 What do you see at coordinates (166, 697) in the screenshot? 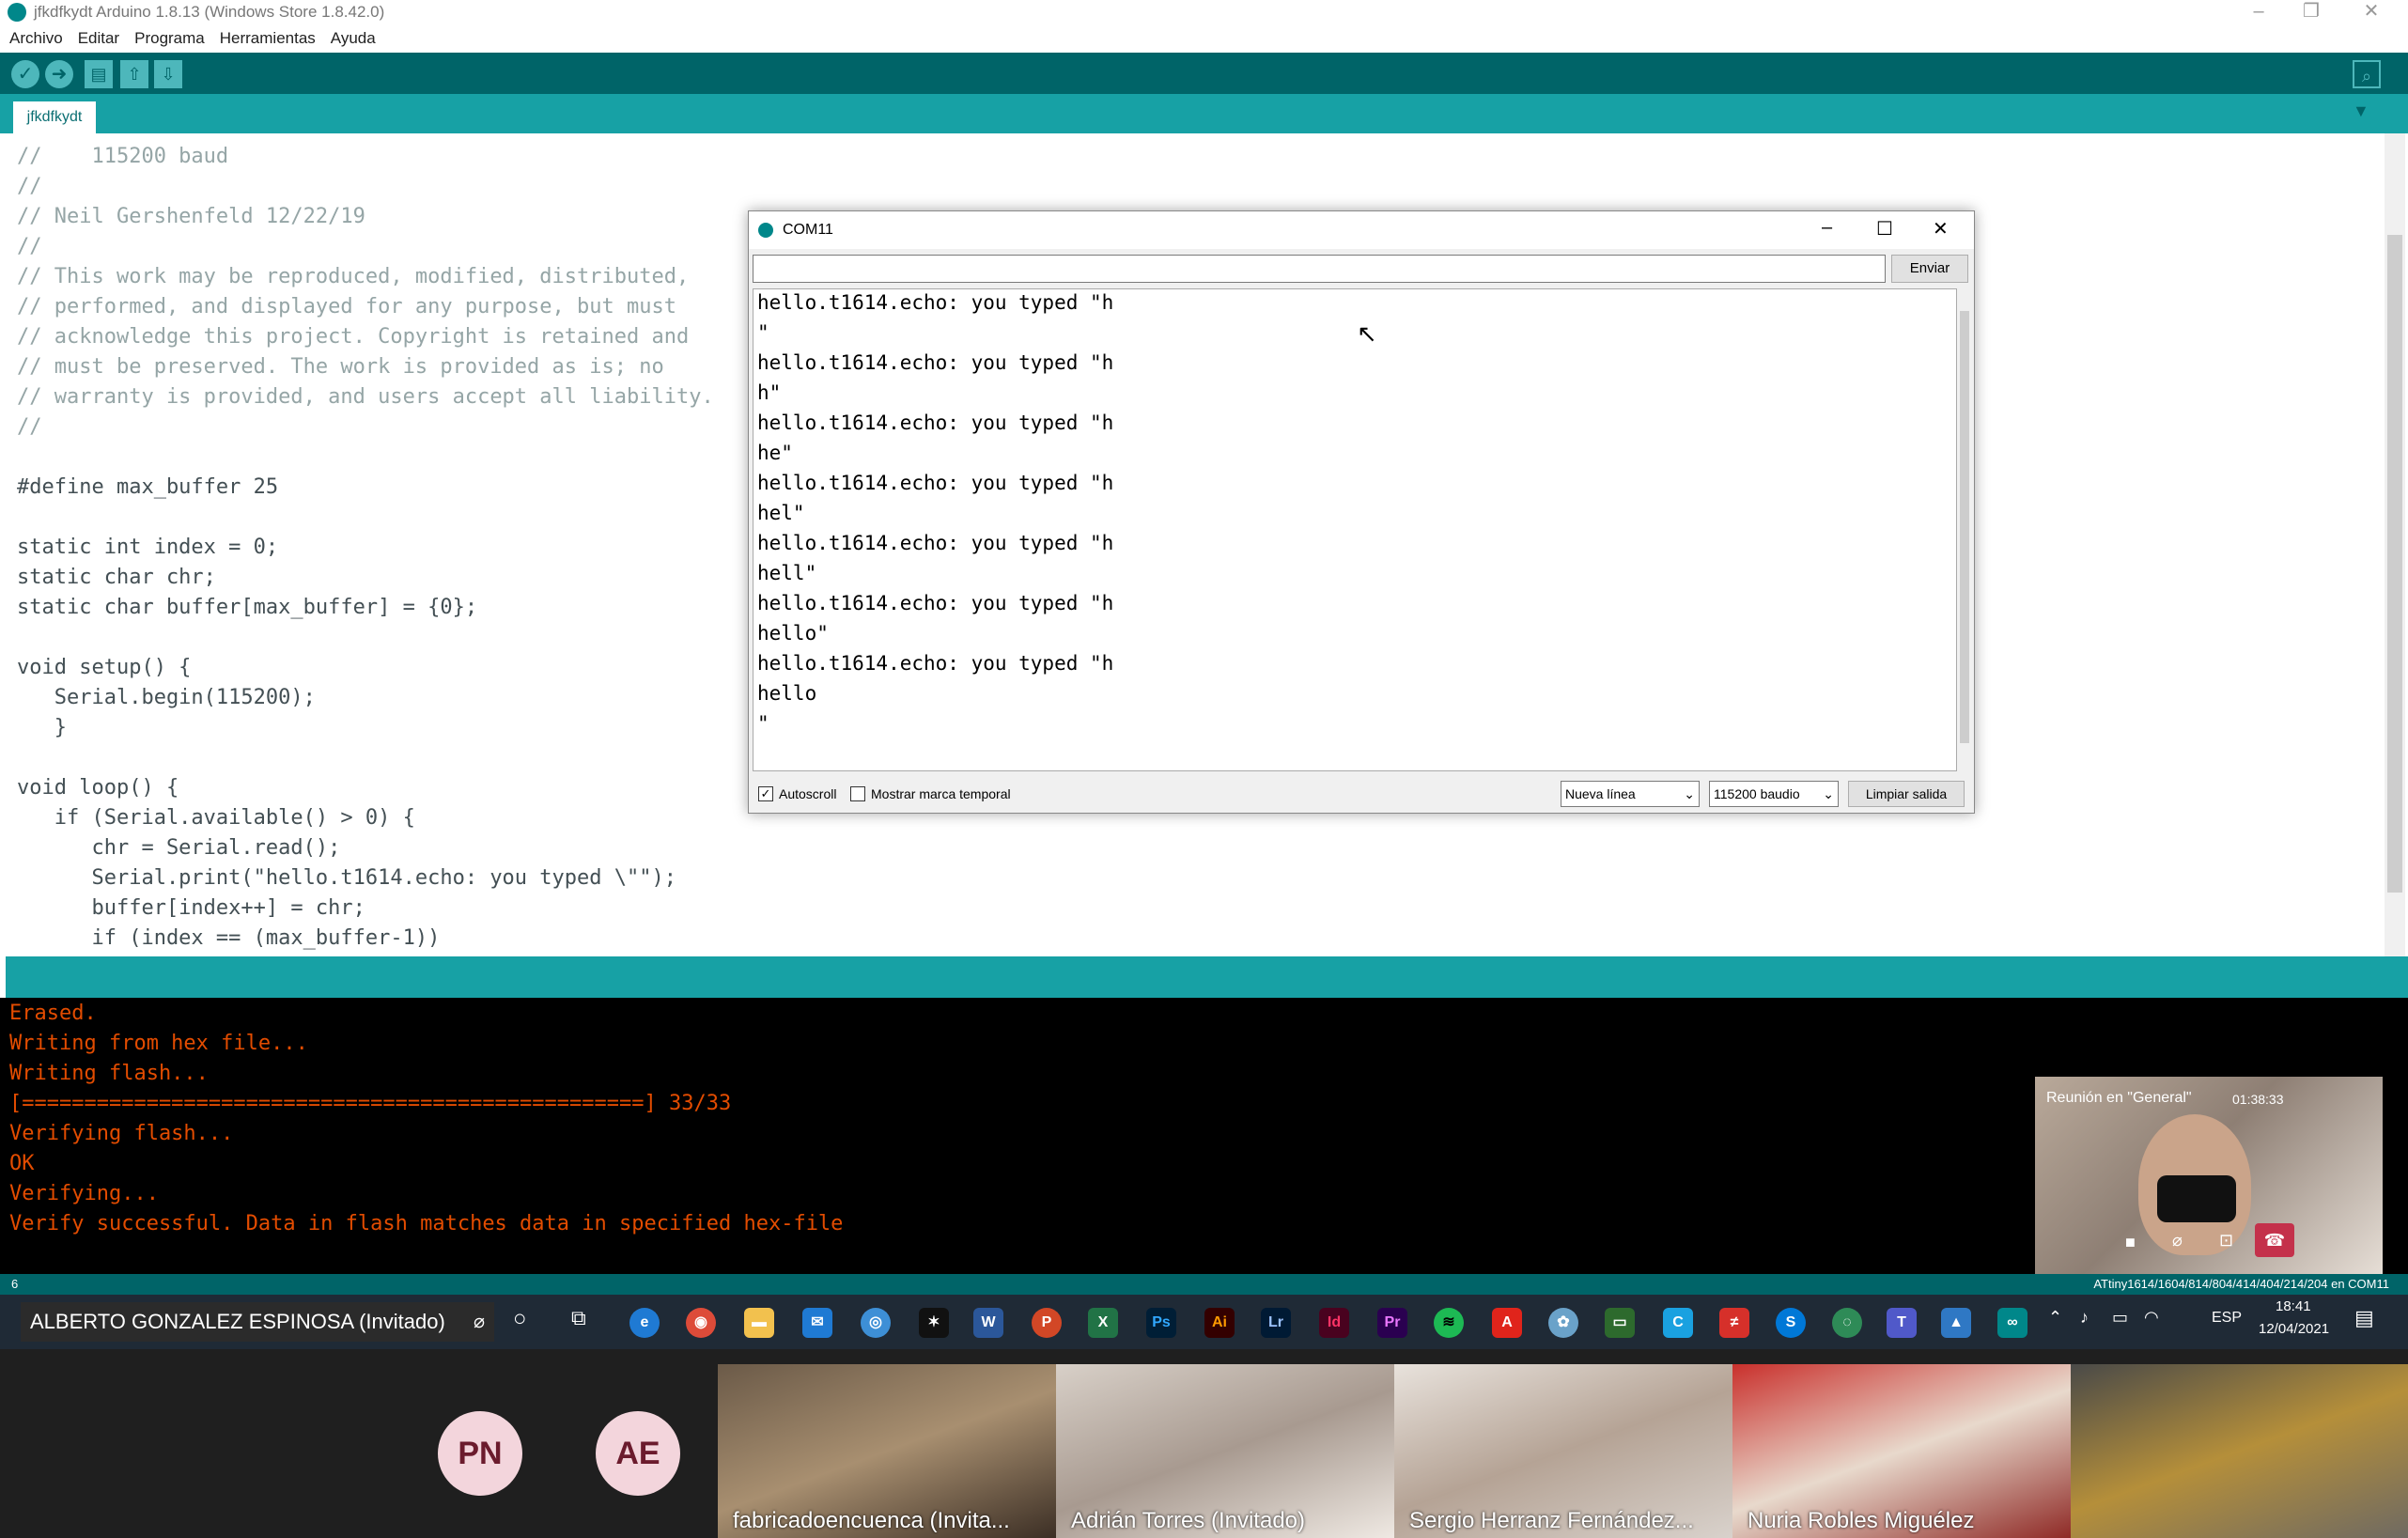
I see `code-line: Serial.begin(115200);` at bounding box center [166, 697].